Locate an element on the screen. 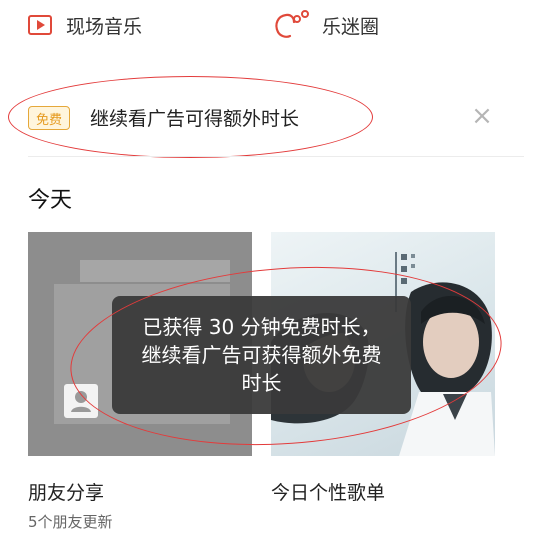  quick-link-label: 现场音乐 is located at coordinates (104, 26).